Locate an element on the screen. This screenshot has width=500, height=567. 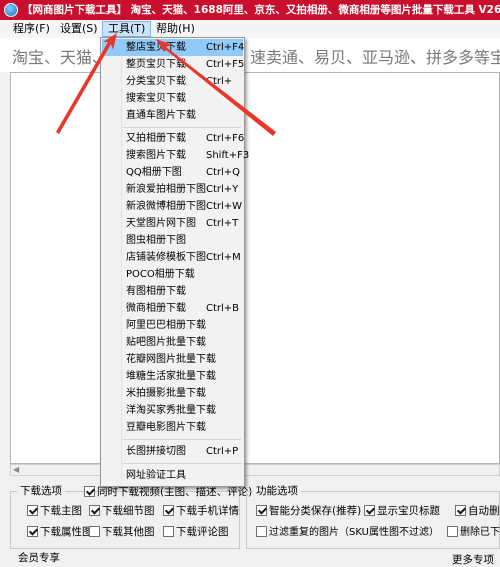
annotation-arrows is located at coordinates (166, 84).